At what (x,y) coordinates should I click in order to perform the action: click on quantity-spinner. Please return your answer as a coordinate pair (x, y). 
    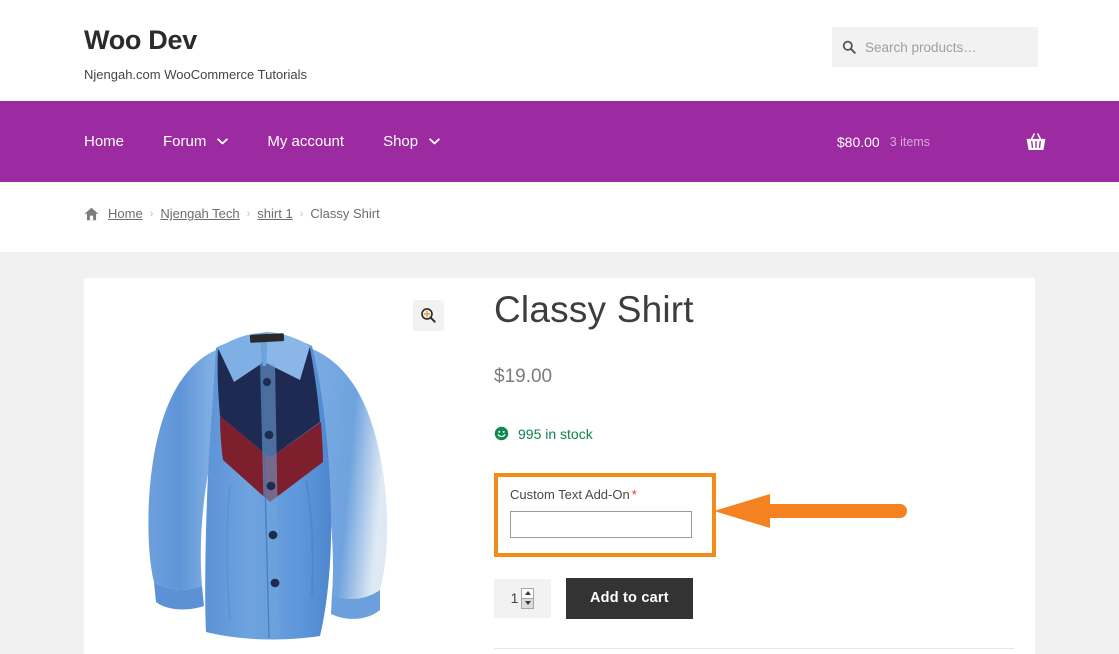
    Looking at the image, I should click on (528, 598).